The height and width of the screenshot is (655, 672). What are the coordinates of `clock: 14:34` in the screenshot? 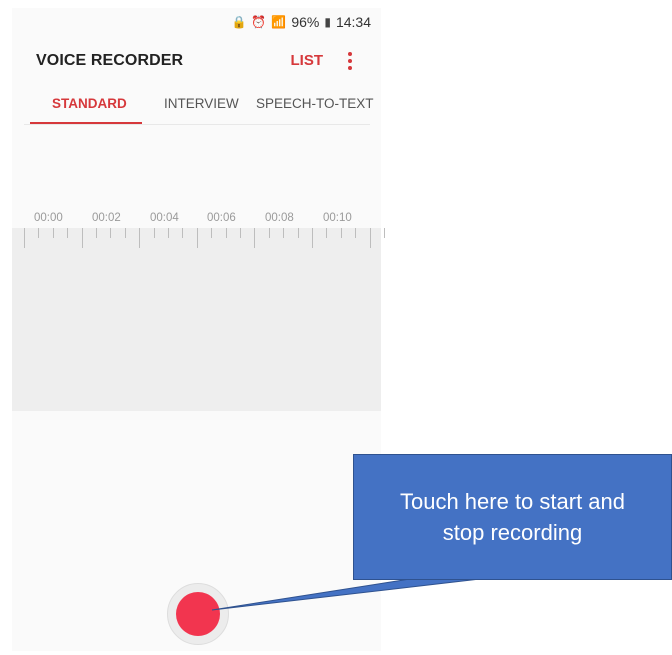 It's located at (353, 22).